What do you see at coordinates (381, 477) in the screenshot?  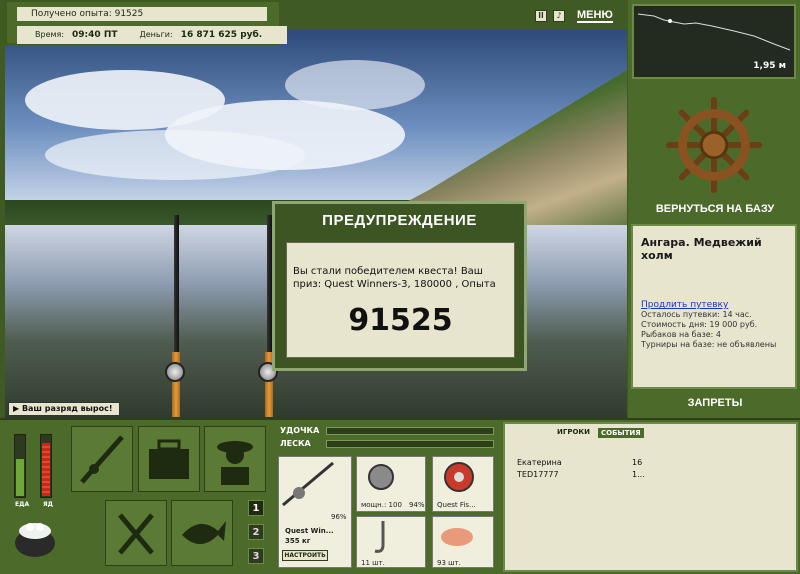 I see `reel-item-icon` at bounding box center [381, 477].